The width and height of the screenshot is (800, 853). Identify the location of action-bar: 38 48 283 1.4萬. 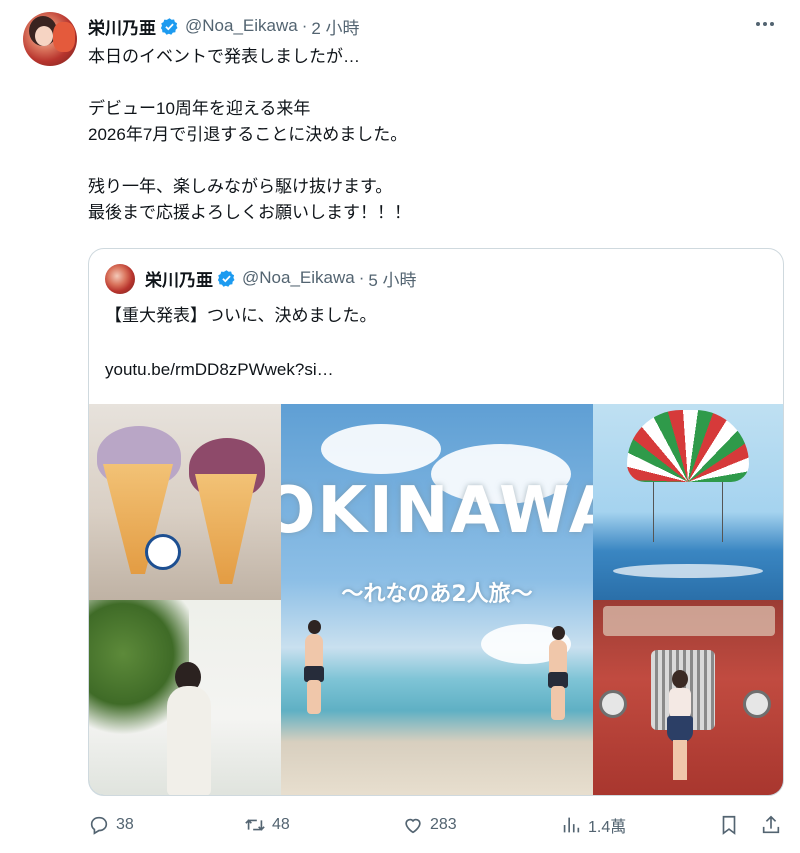
(438, 825).